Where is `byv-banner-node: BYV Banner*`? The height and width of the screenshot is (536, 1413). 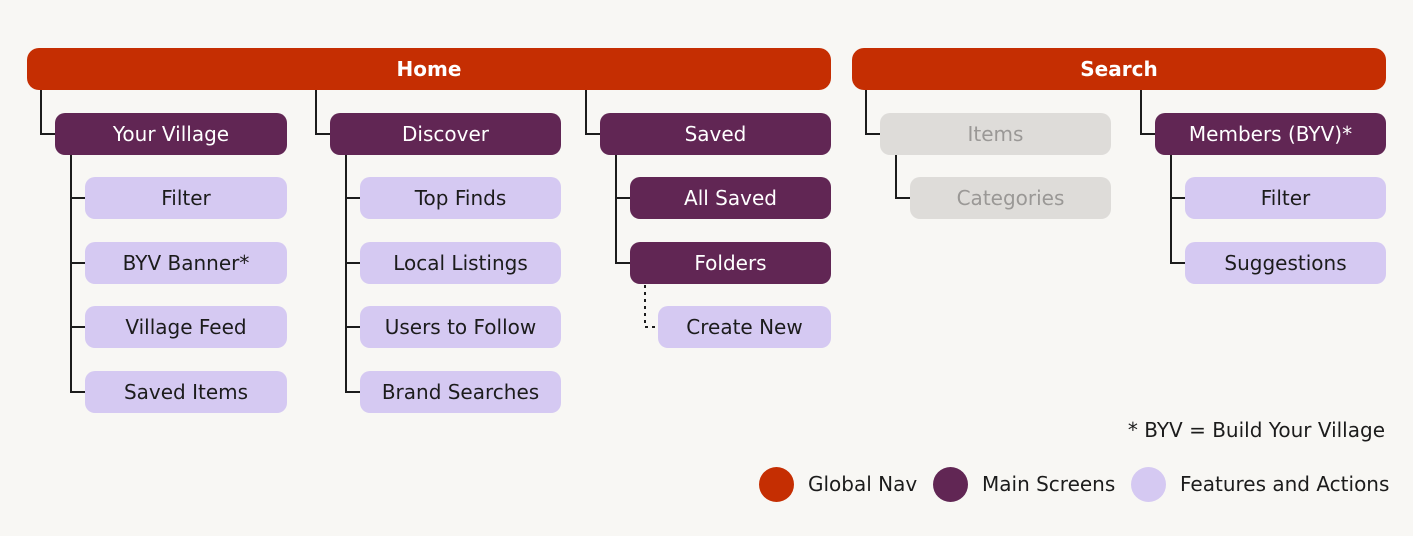
byv-banner-node: BYV Banner* is located at coordinates (186, 263).